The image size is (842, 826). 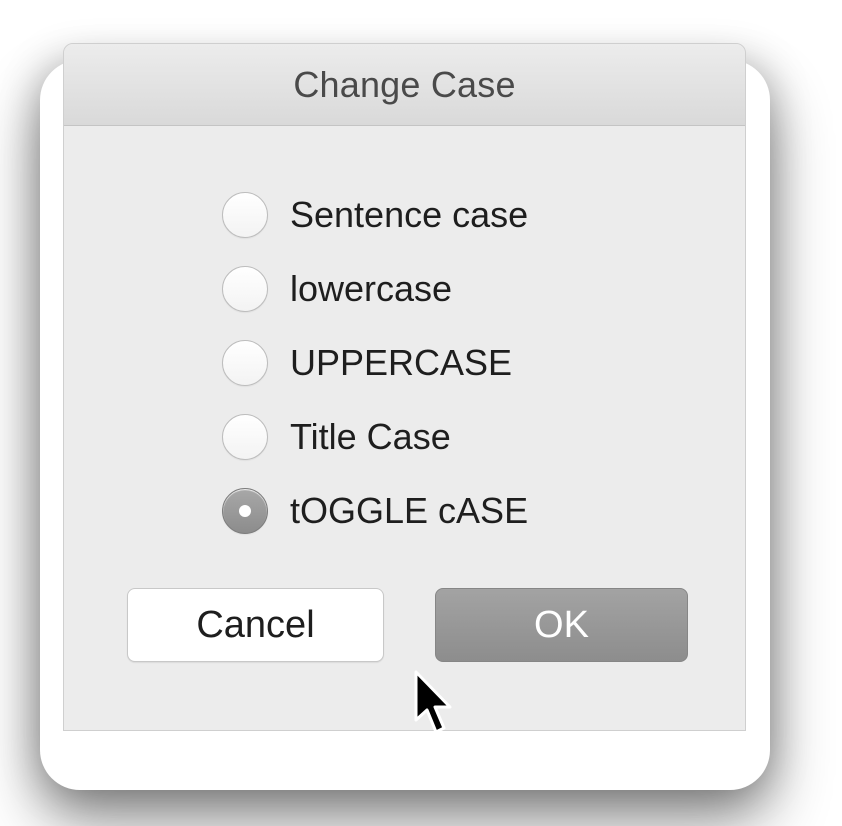 I want to click on arrow-cursor-icon, so click(x=433, y=702).